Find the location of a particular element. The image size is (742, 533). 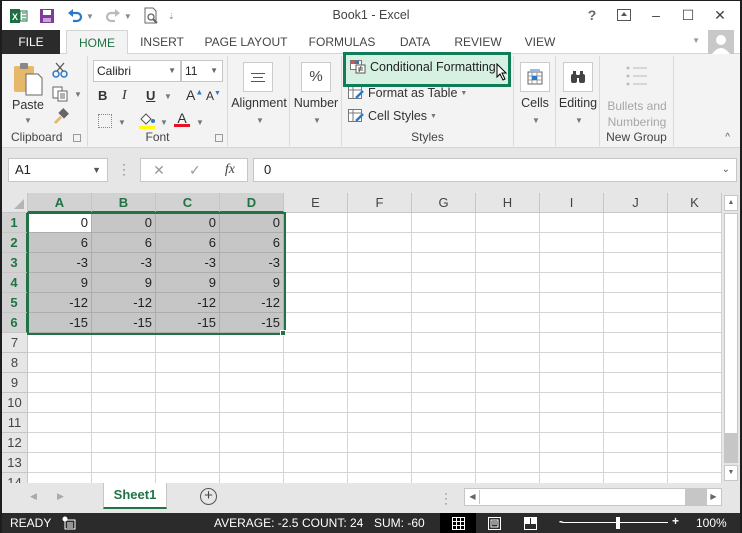

cell-d10 is located at coordinates (252, 403).